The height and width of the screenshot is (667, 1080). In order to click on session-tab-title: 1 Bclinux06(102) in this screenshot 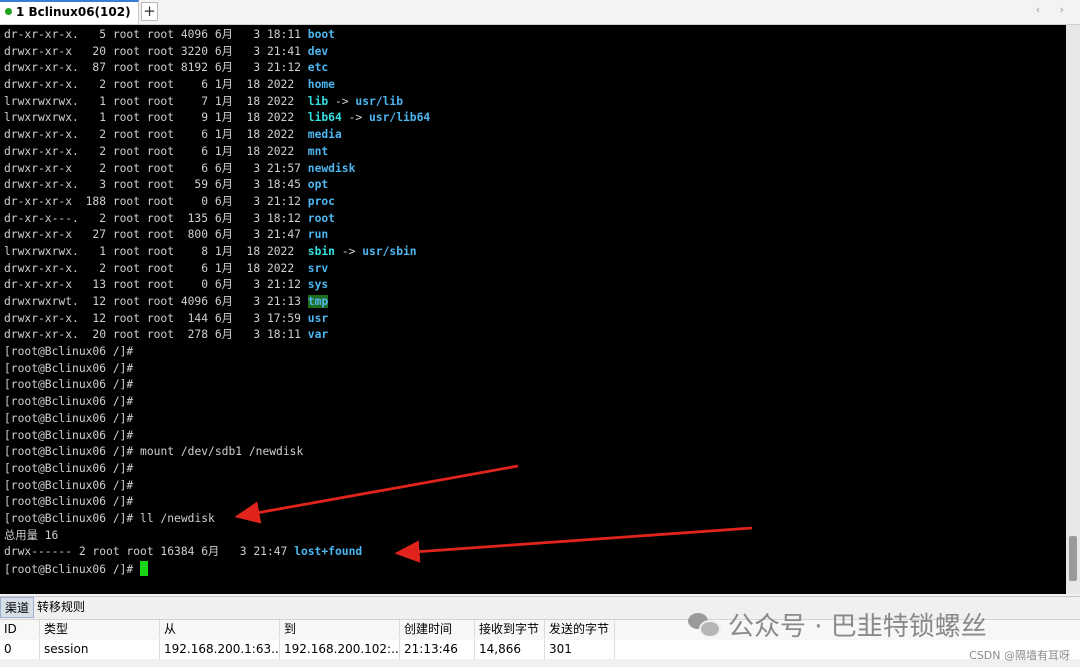, I will do `click(73, 12)`.